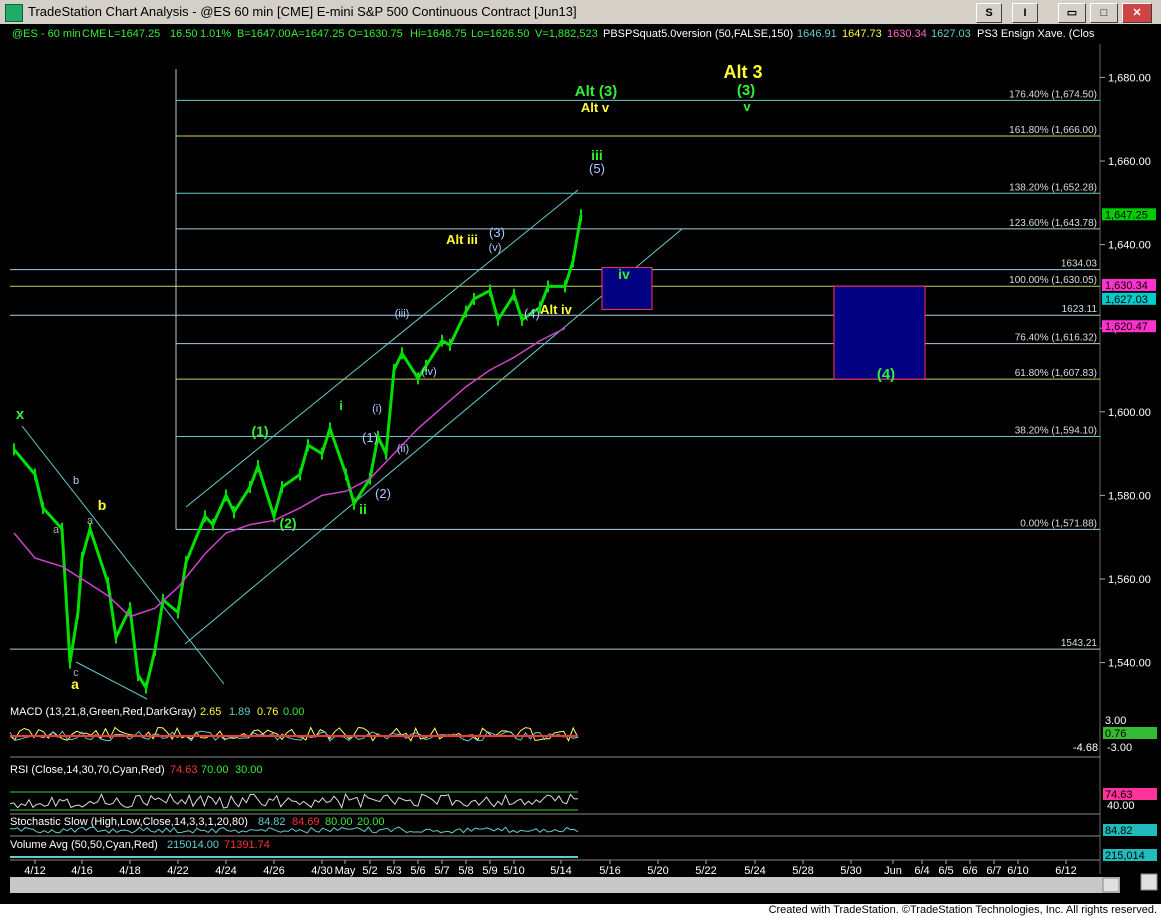 The image size is (1161, 918). Describe the element at coordinates (177, 871) in the screenshot. I see `x-tick-label: 4/22` at that location.